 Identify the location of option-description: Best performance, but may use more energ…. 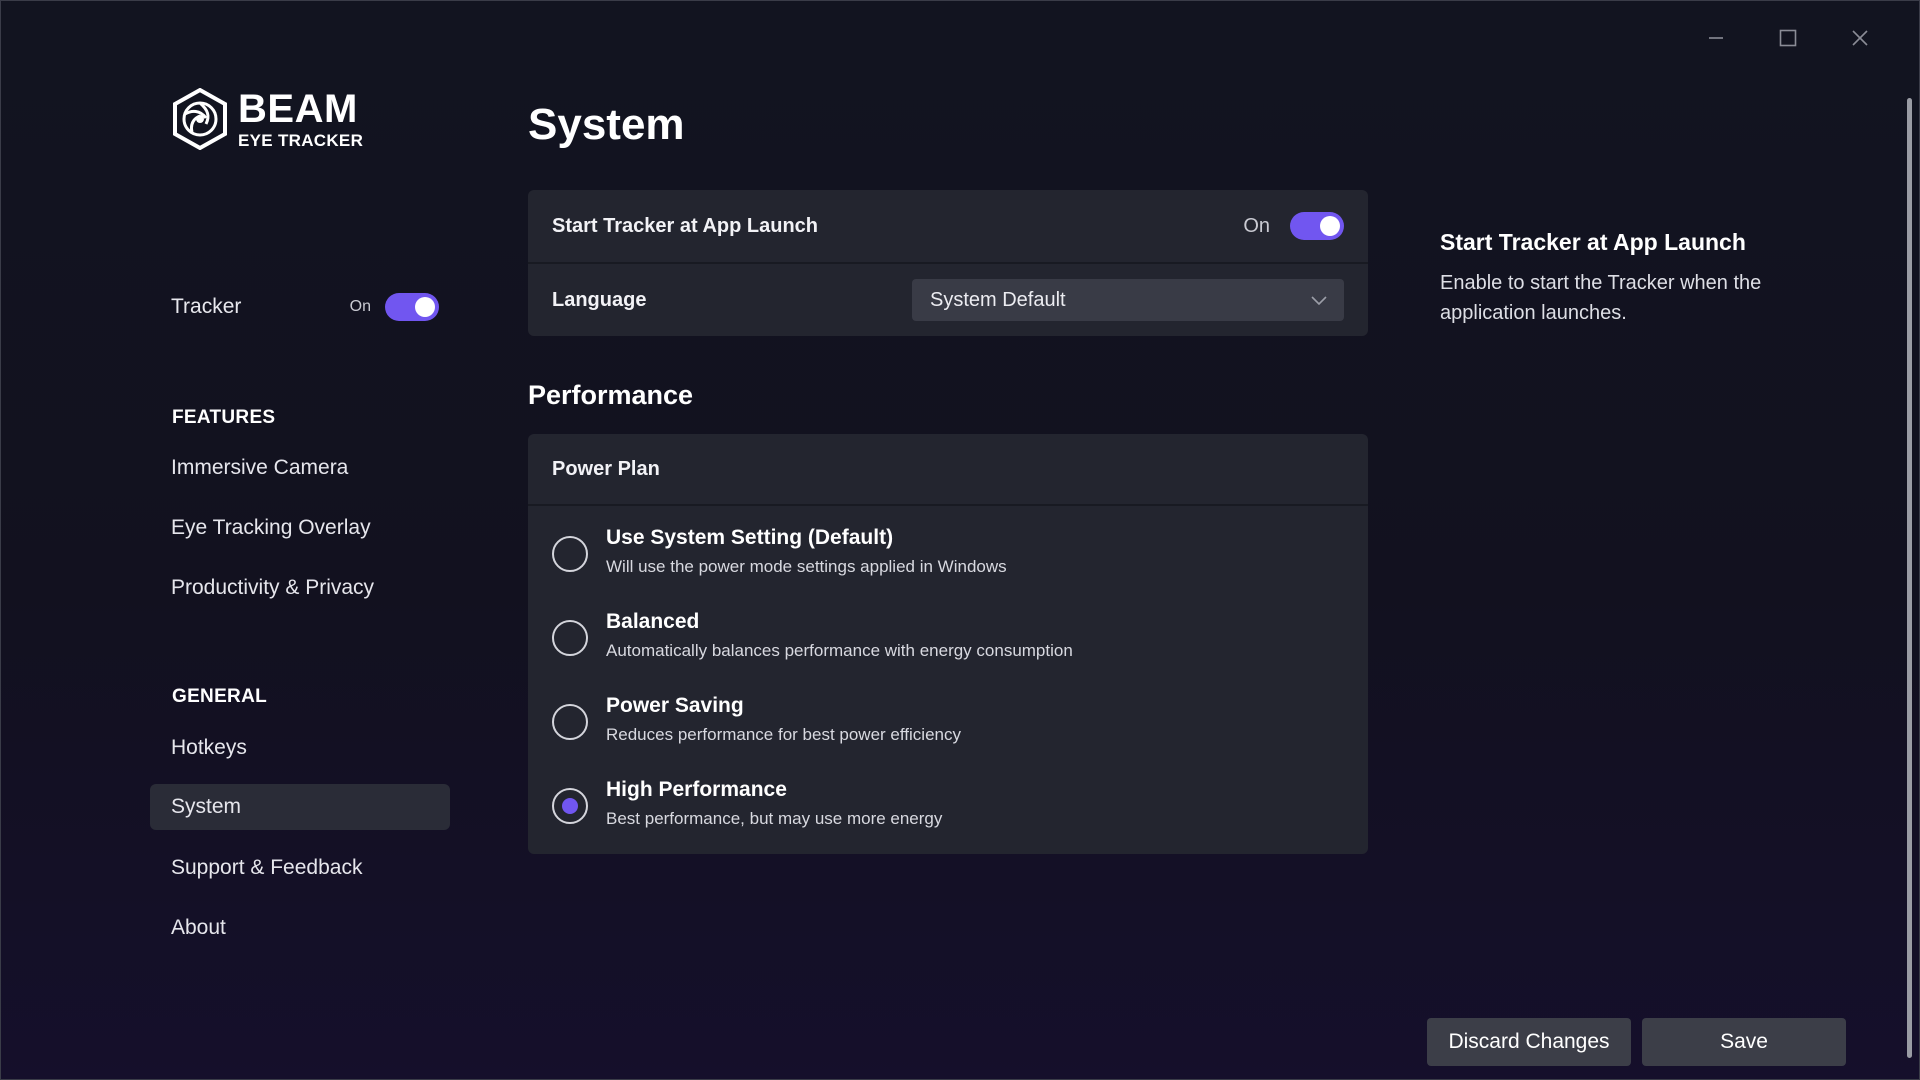
(774, 818).